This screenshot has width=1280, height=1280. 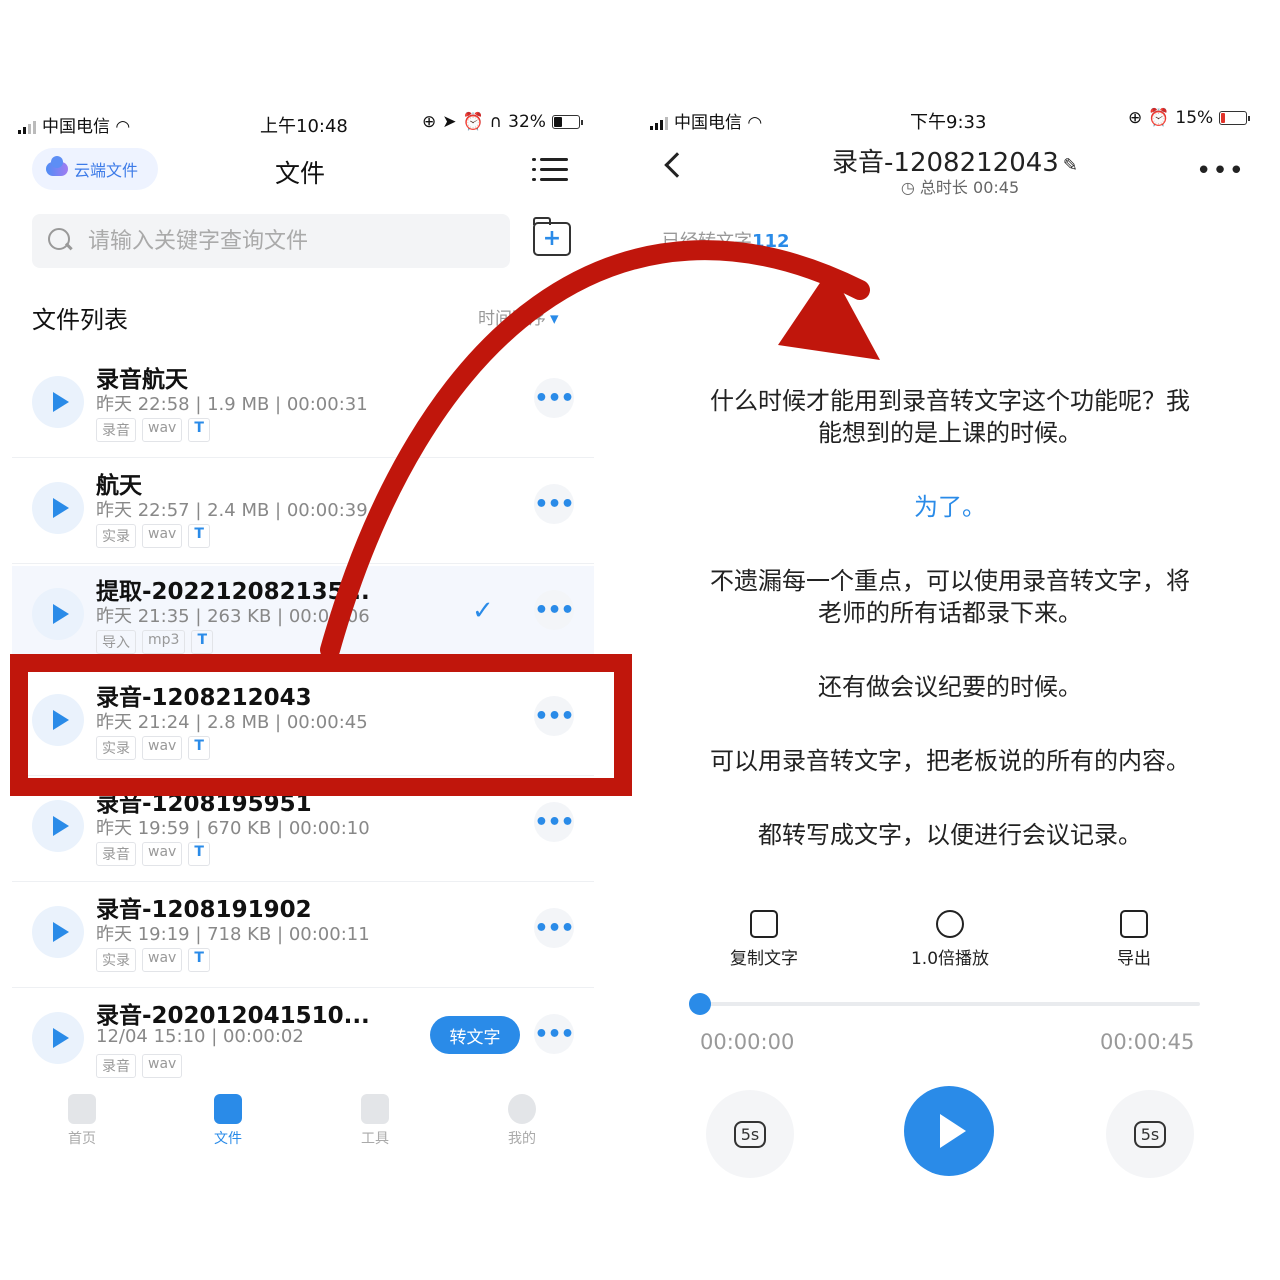 What do you see at coordinates (116, 642) in the screenshot?
I see `source-tag: 导入` at bounding box center [116, 642].